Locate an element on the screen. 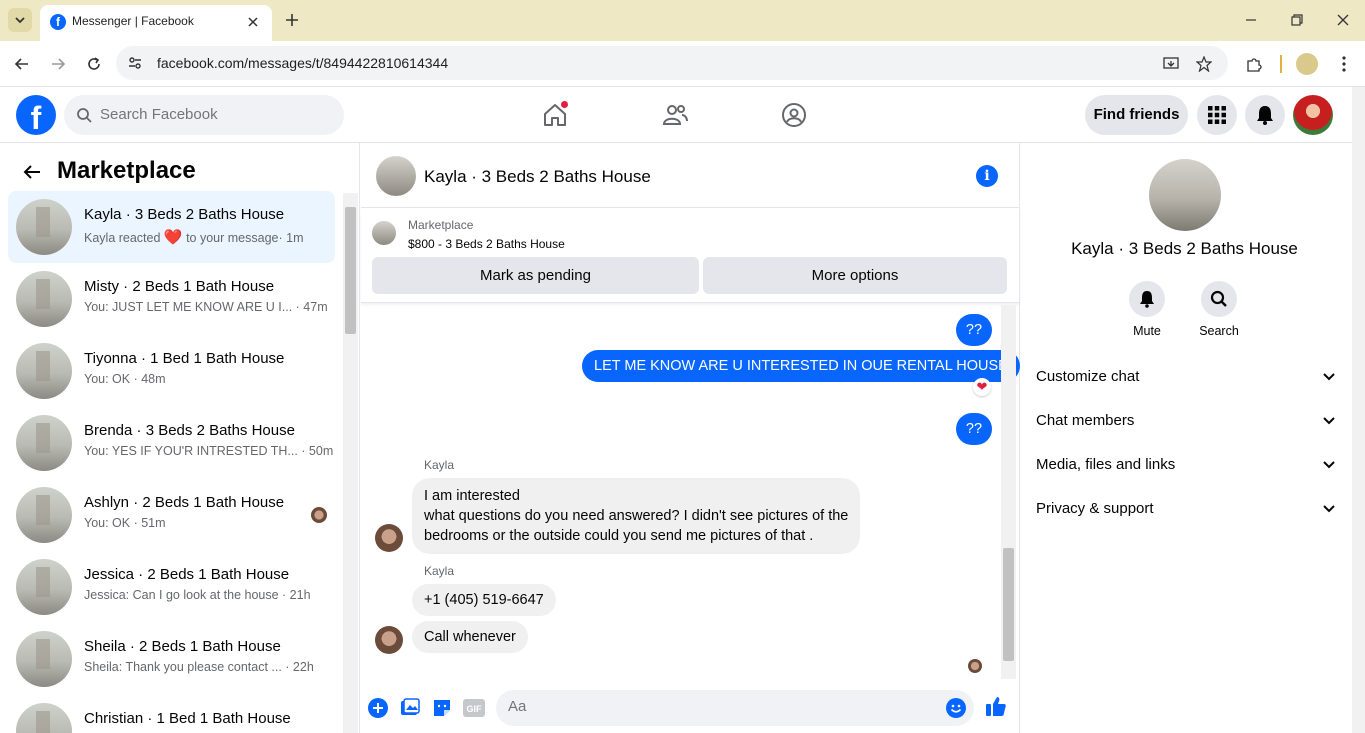 The image size is (1365, 733). restore-icon is located at coordinates (1297, 20).